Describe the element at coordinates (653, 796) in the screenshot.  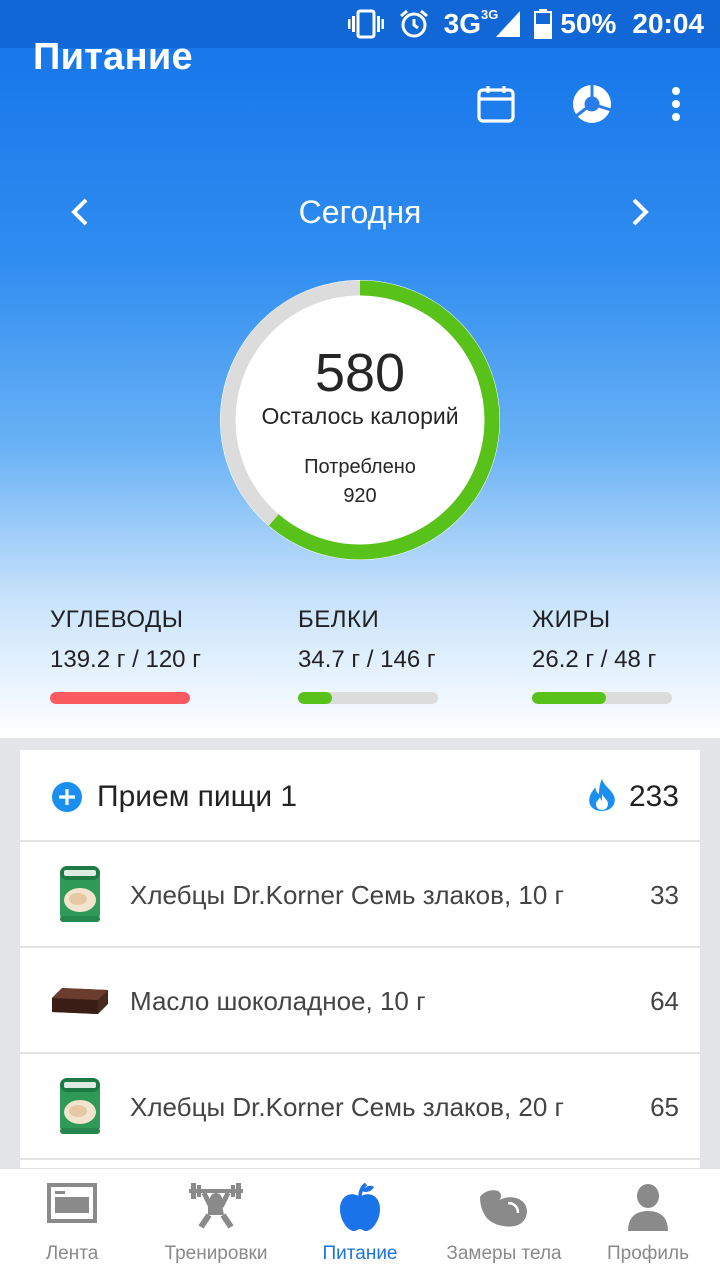
I see `meal-total-calories: 233` at that location.